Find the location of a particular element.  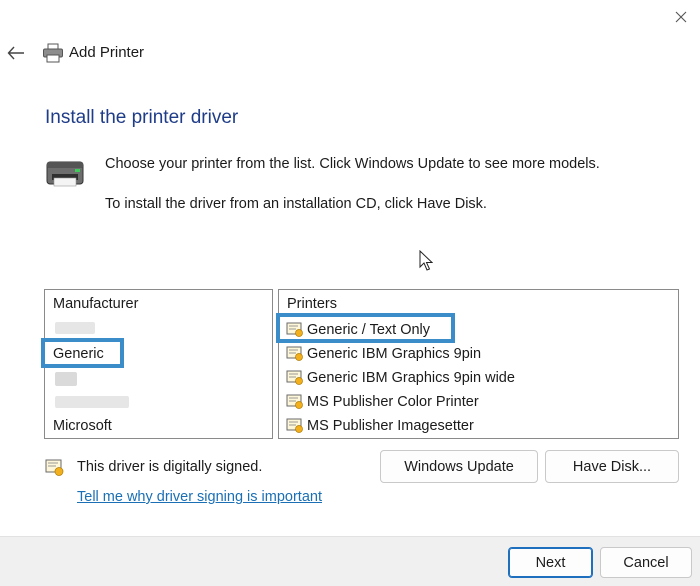

printer-item: Generic IBM Graphics 9pin is located at coordinates (394, 354).